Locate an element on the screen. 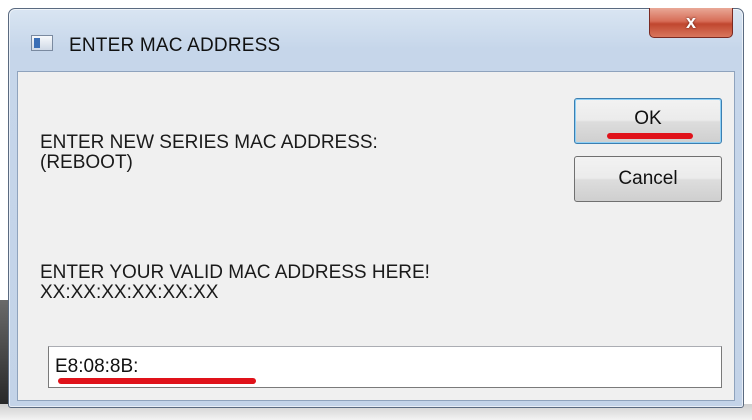 The image size is (752, 420). ok-annotation-underline is located at coordinates (650, 136).